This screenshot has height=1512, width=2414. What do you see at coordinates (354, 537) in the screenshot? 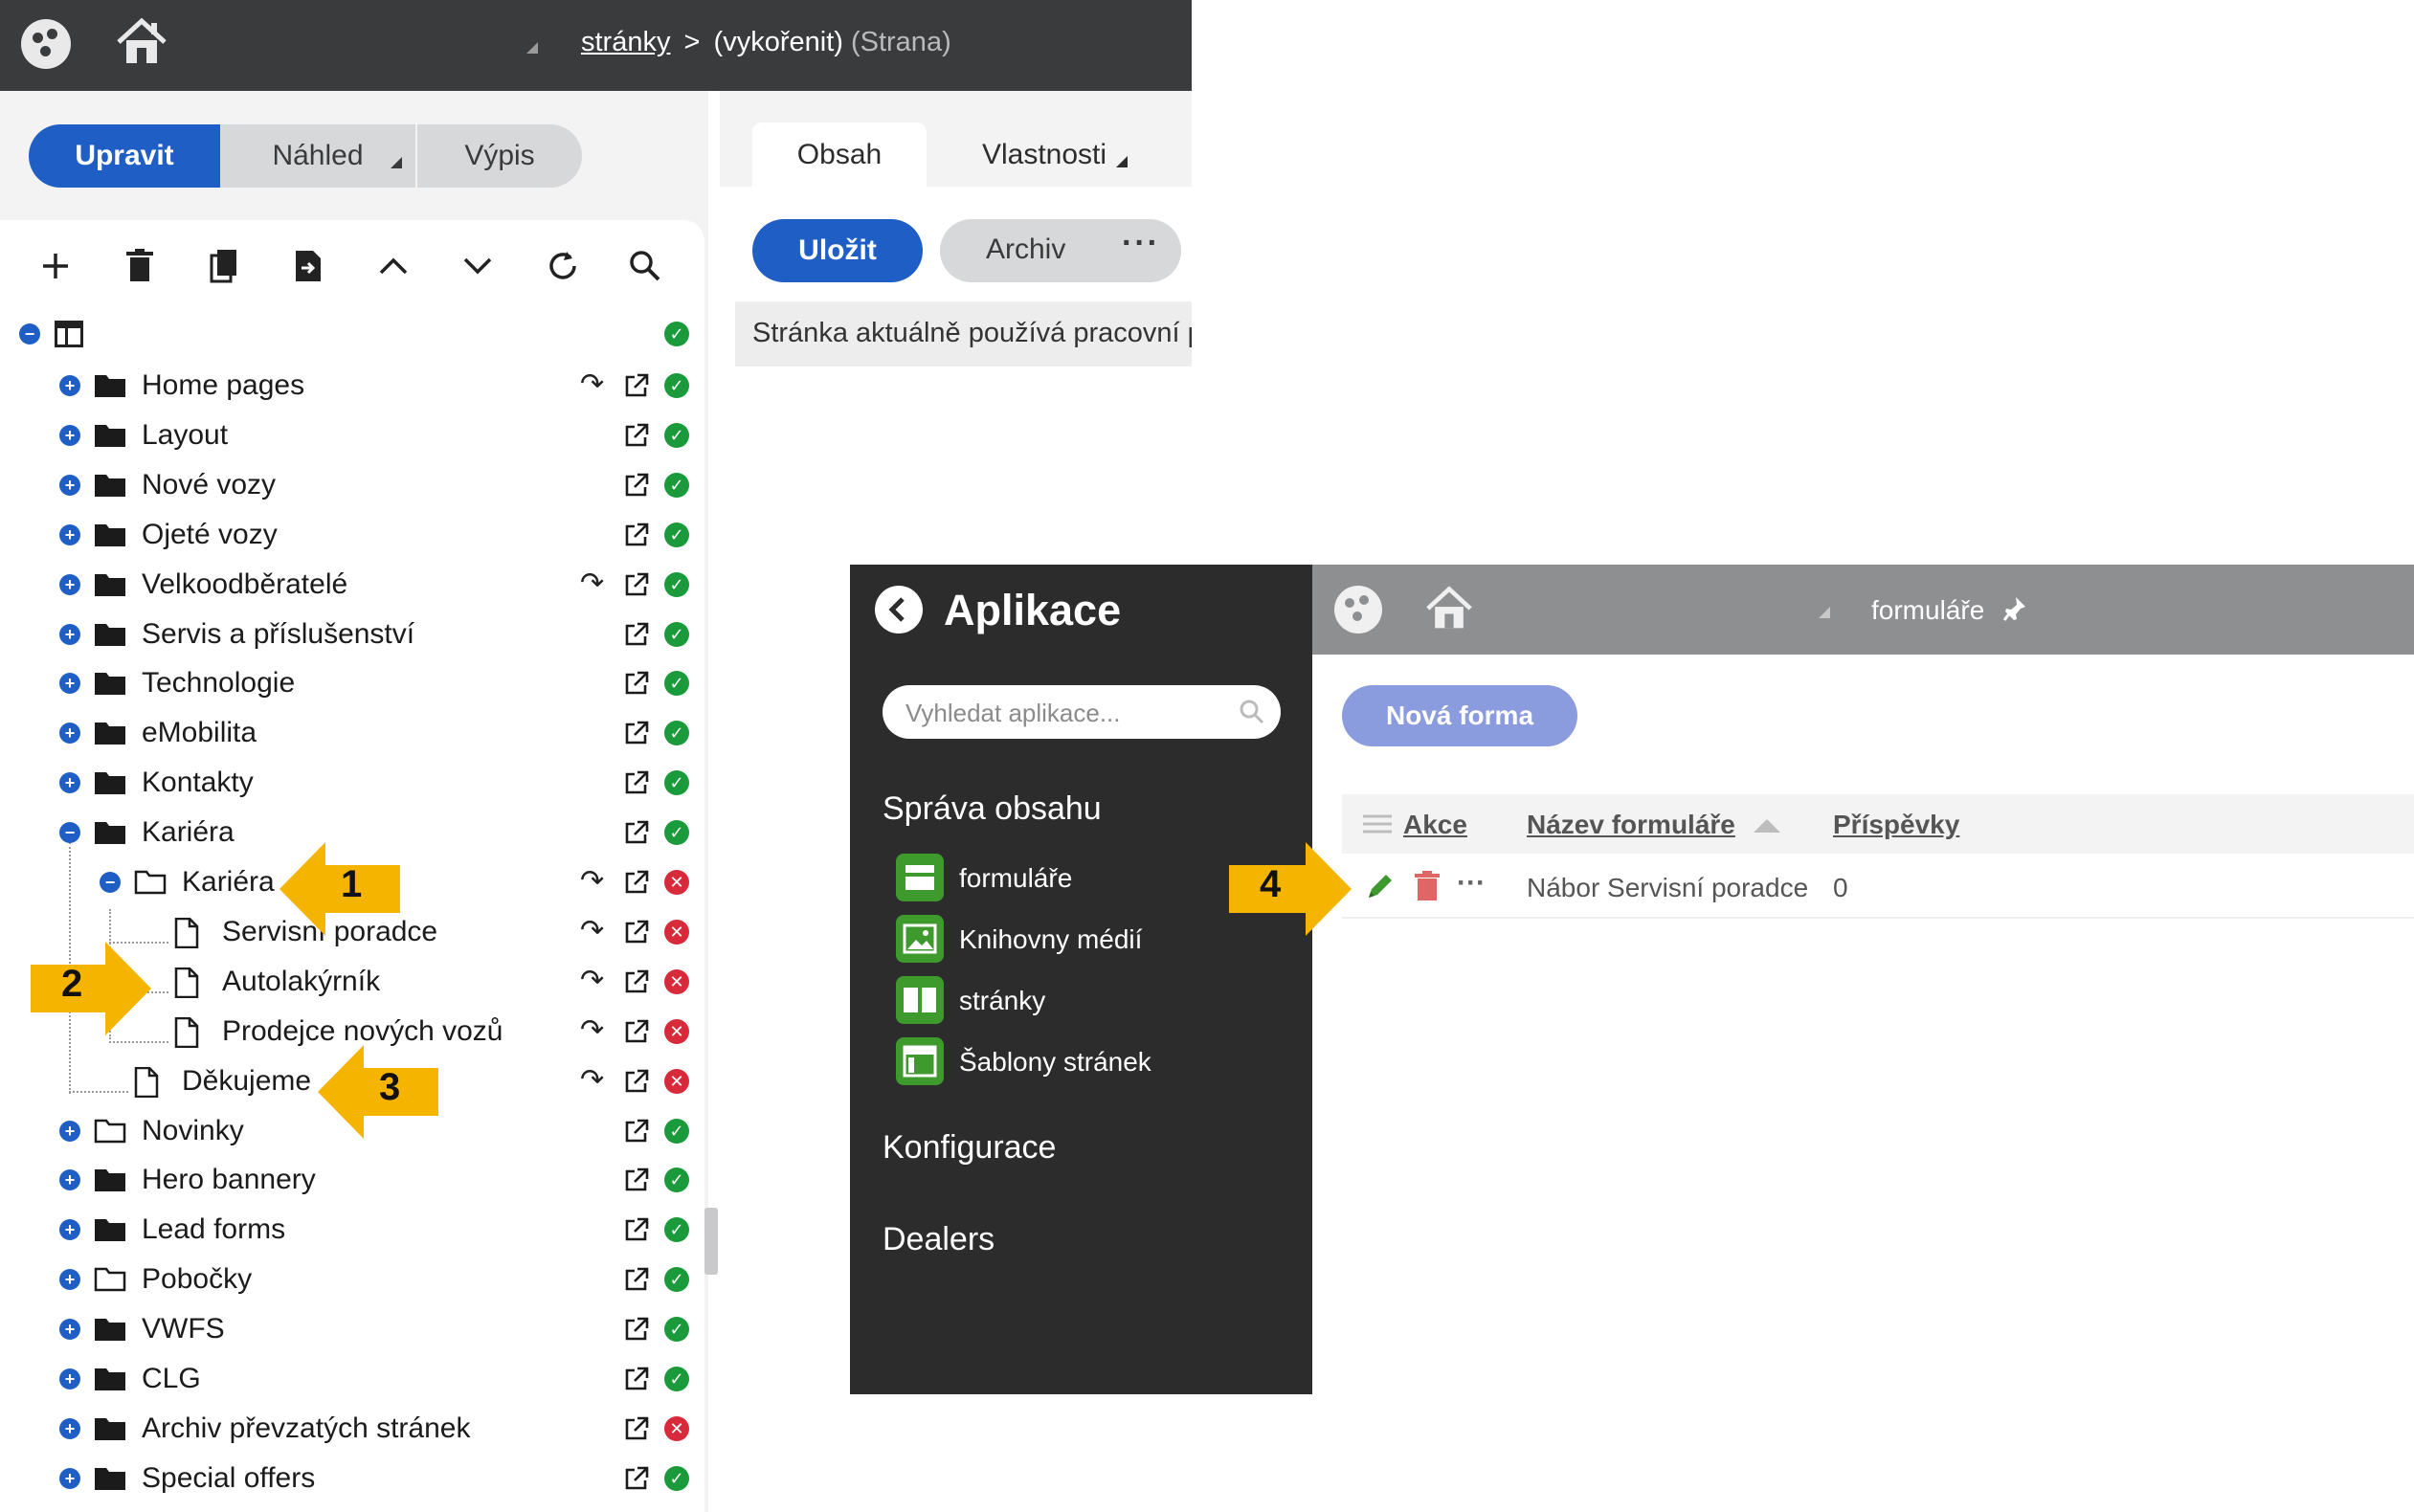
I see `tree-item: + Ojeté vozy ✓` at bounding box center [354, 537].